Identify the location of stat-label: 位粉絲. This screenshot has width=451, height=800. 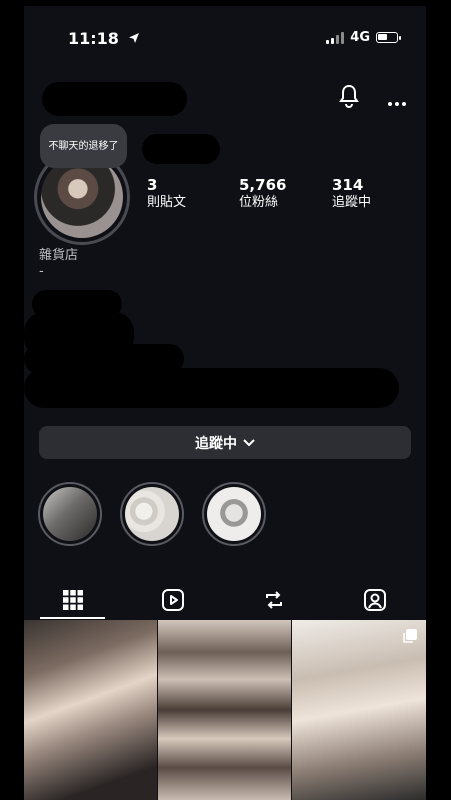
(259, 202).